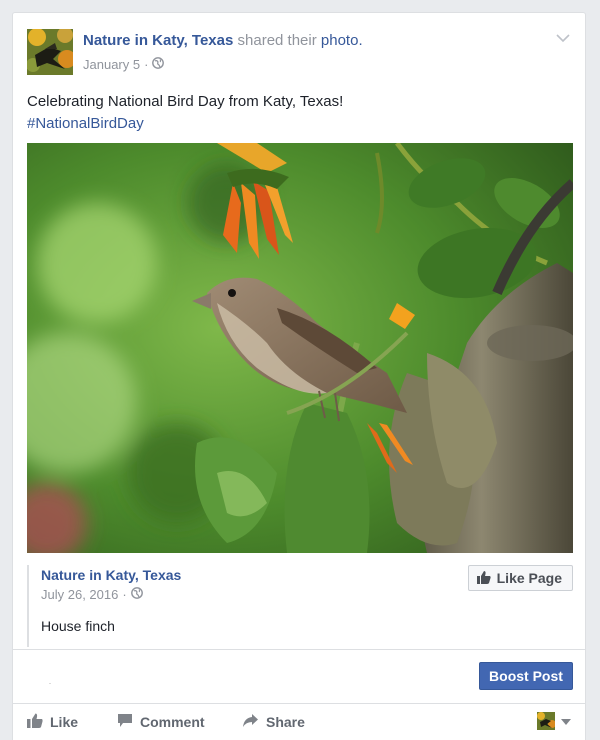 The width and height of the screenshot is (600, 740). I want to click on caret-down-icon, so click(566, 721).